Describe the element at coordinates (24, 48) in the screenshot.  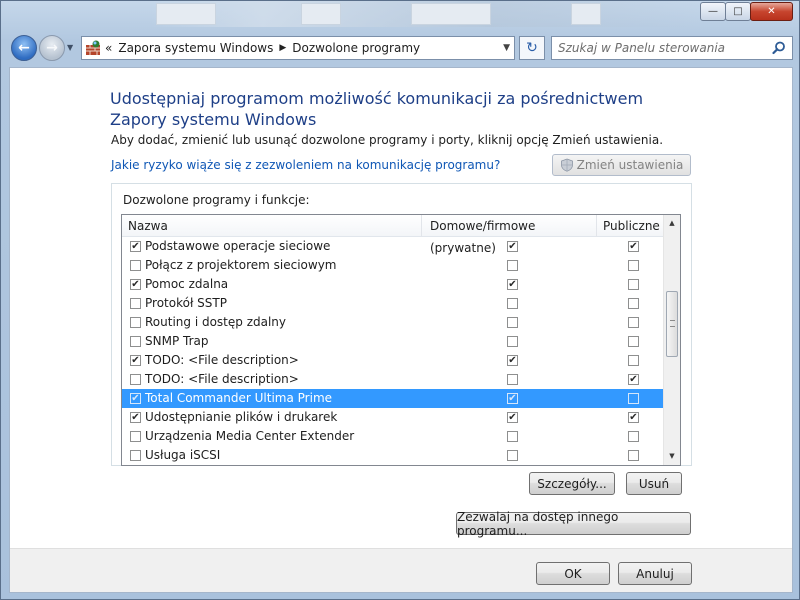
I see `back-button: ←` at that location.